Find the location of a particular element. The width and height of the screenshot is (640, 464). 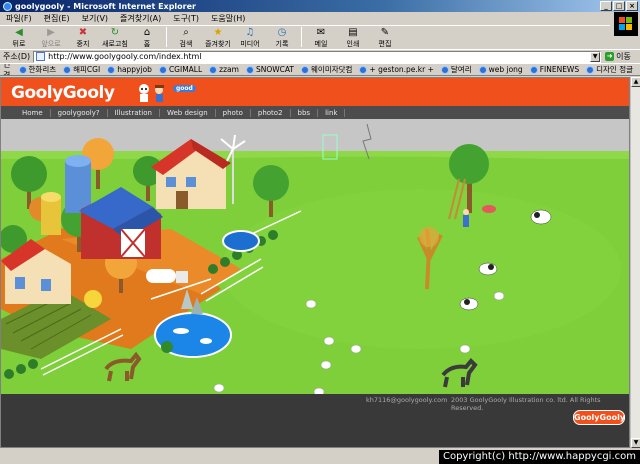

address-input: http://www.goolygooly.com/index.html ▼ is located at coordinates (317, 56).